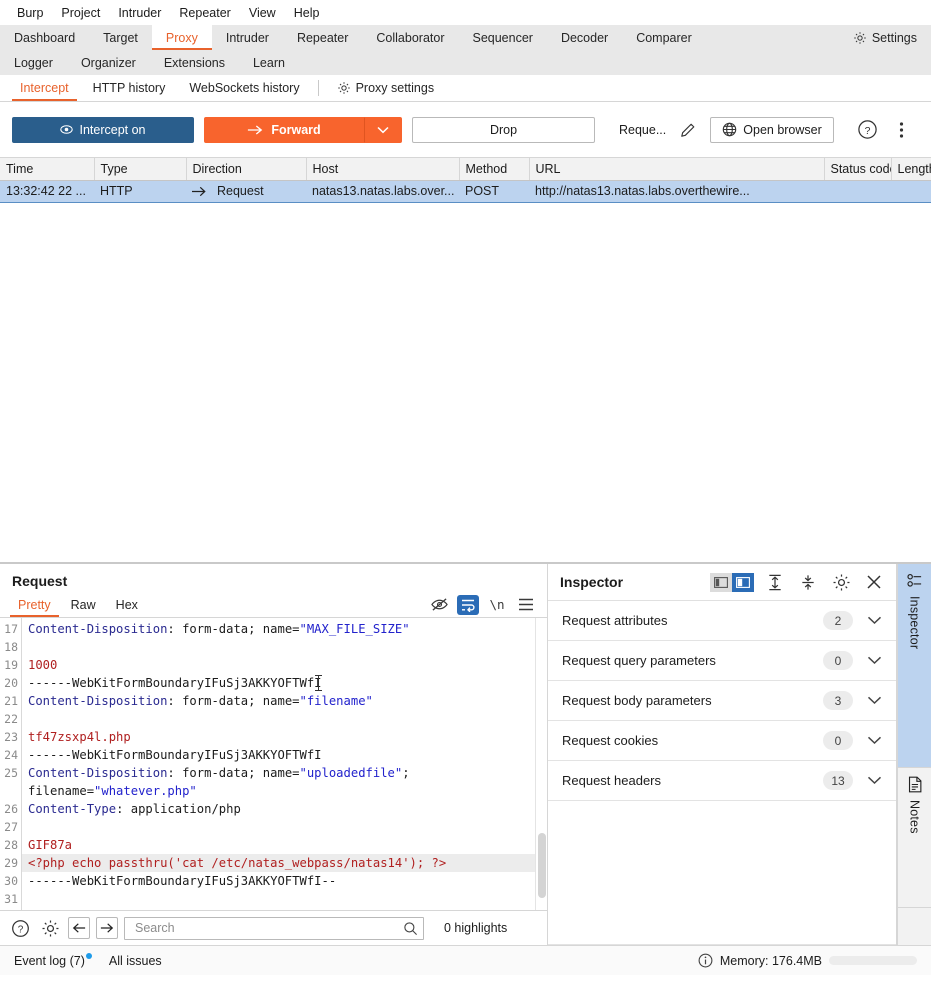 This screenshot has height=996, width=931. What do you see at coordinates (268, 928) in the screenshot?
I see `search-input` at bounding box center [268, 928].